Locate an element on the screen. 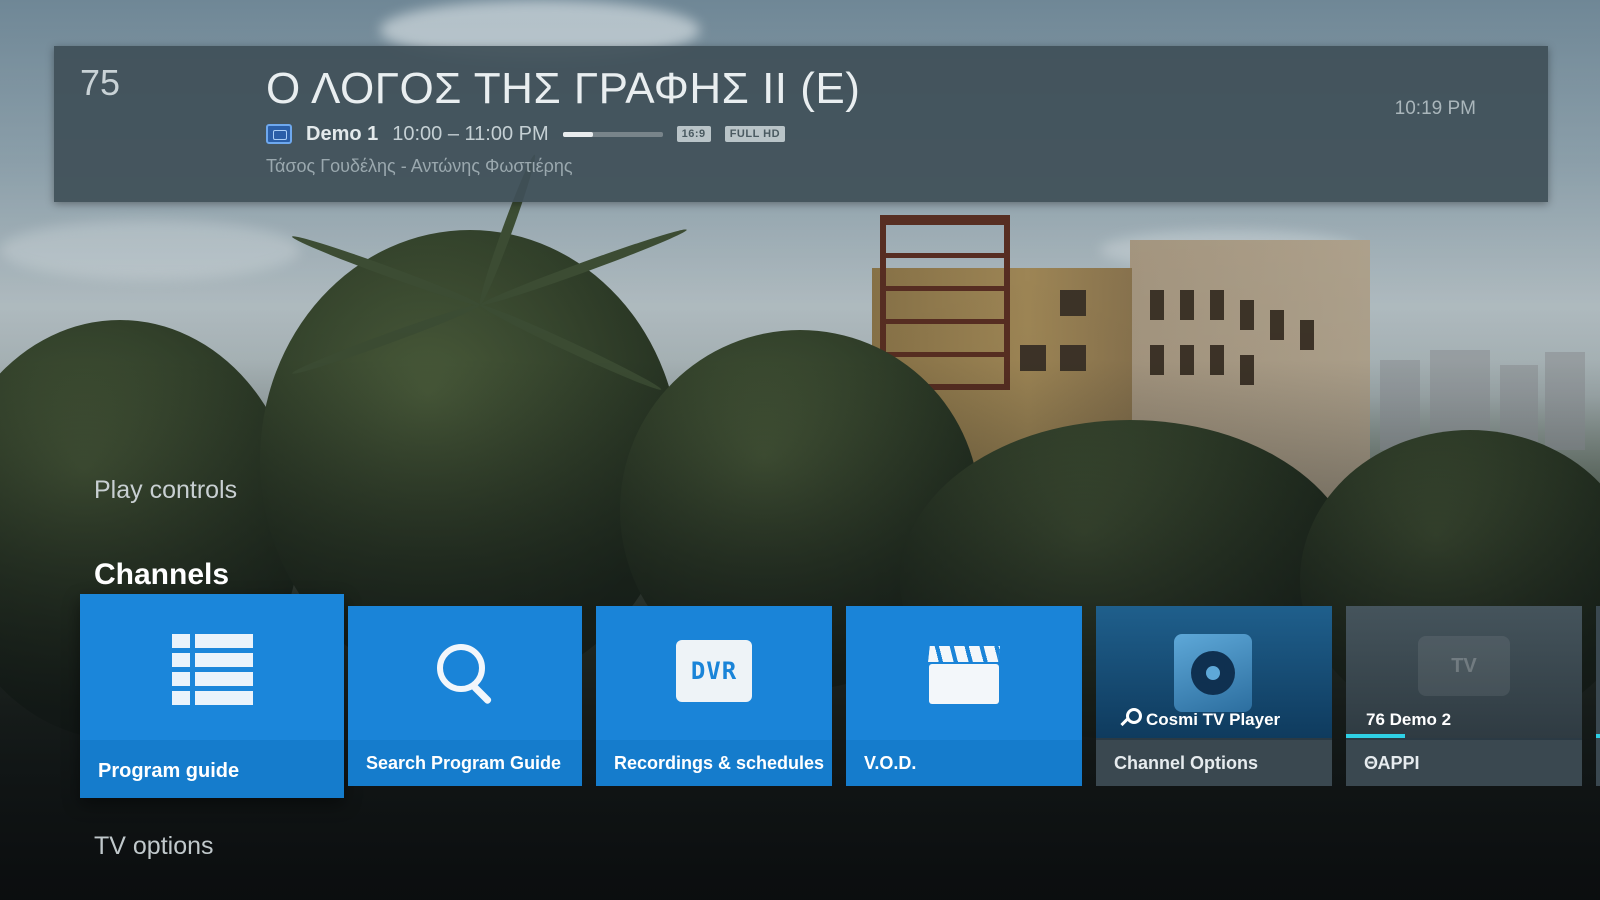 The image size is (1600, 900). channel-progress-bar is located at coordinates (1375, 736).